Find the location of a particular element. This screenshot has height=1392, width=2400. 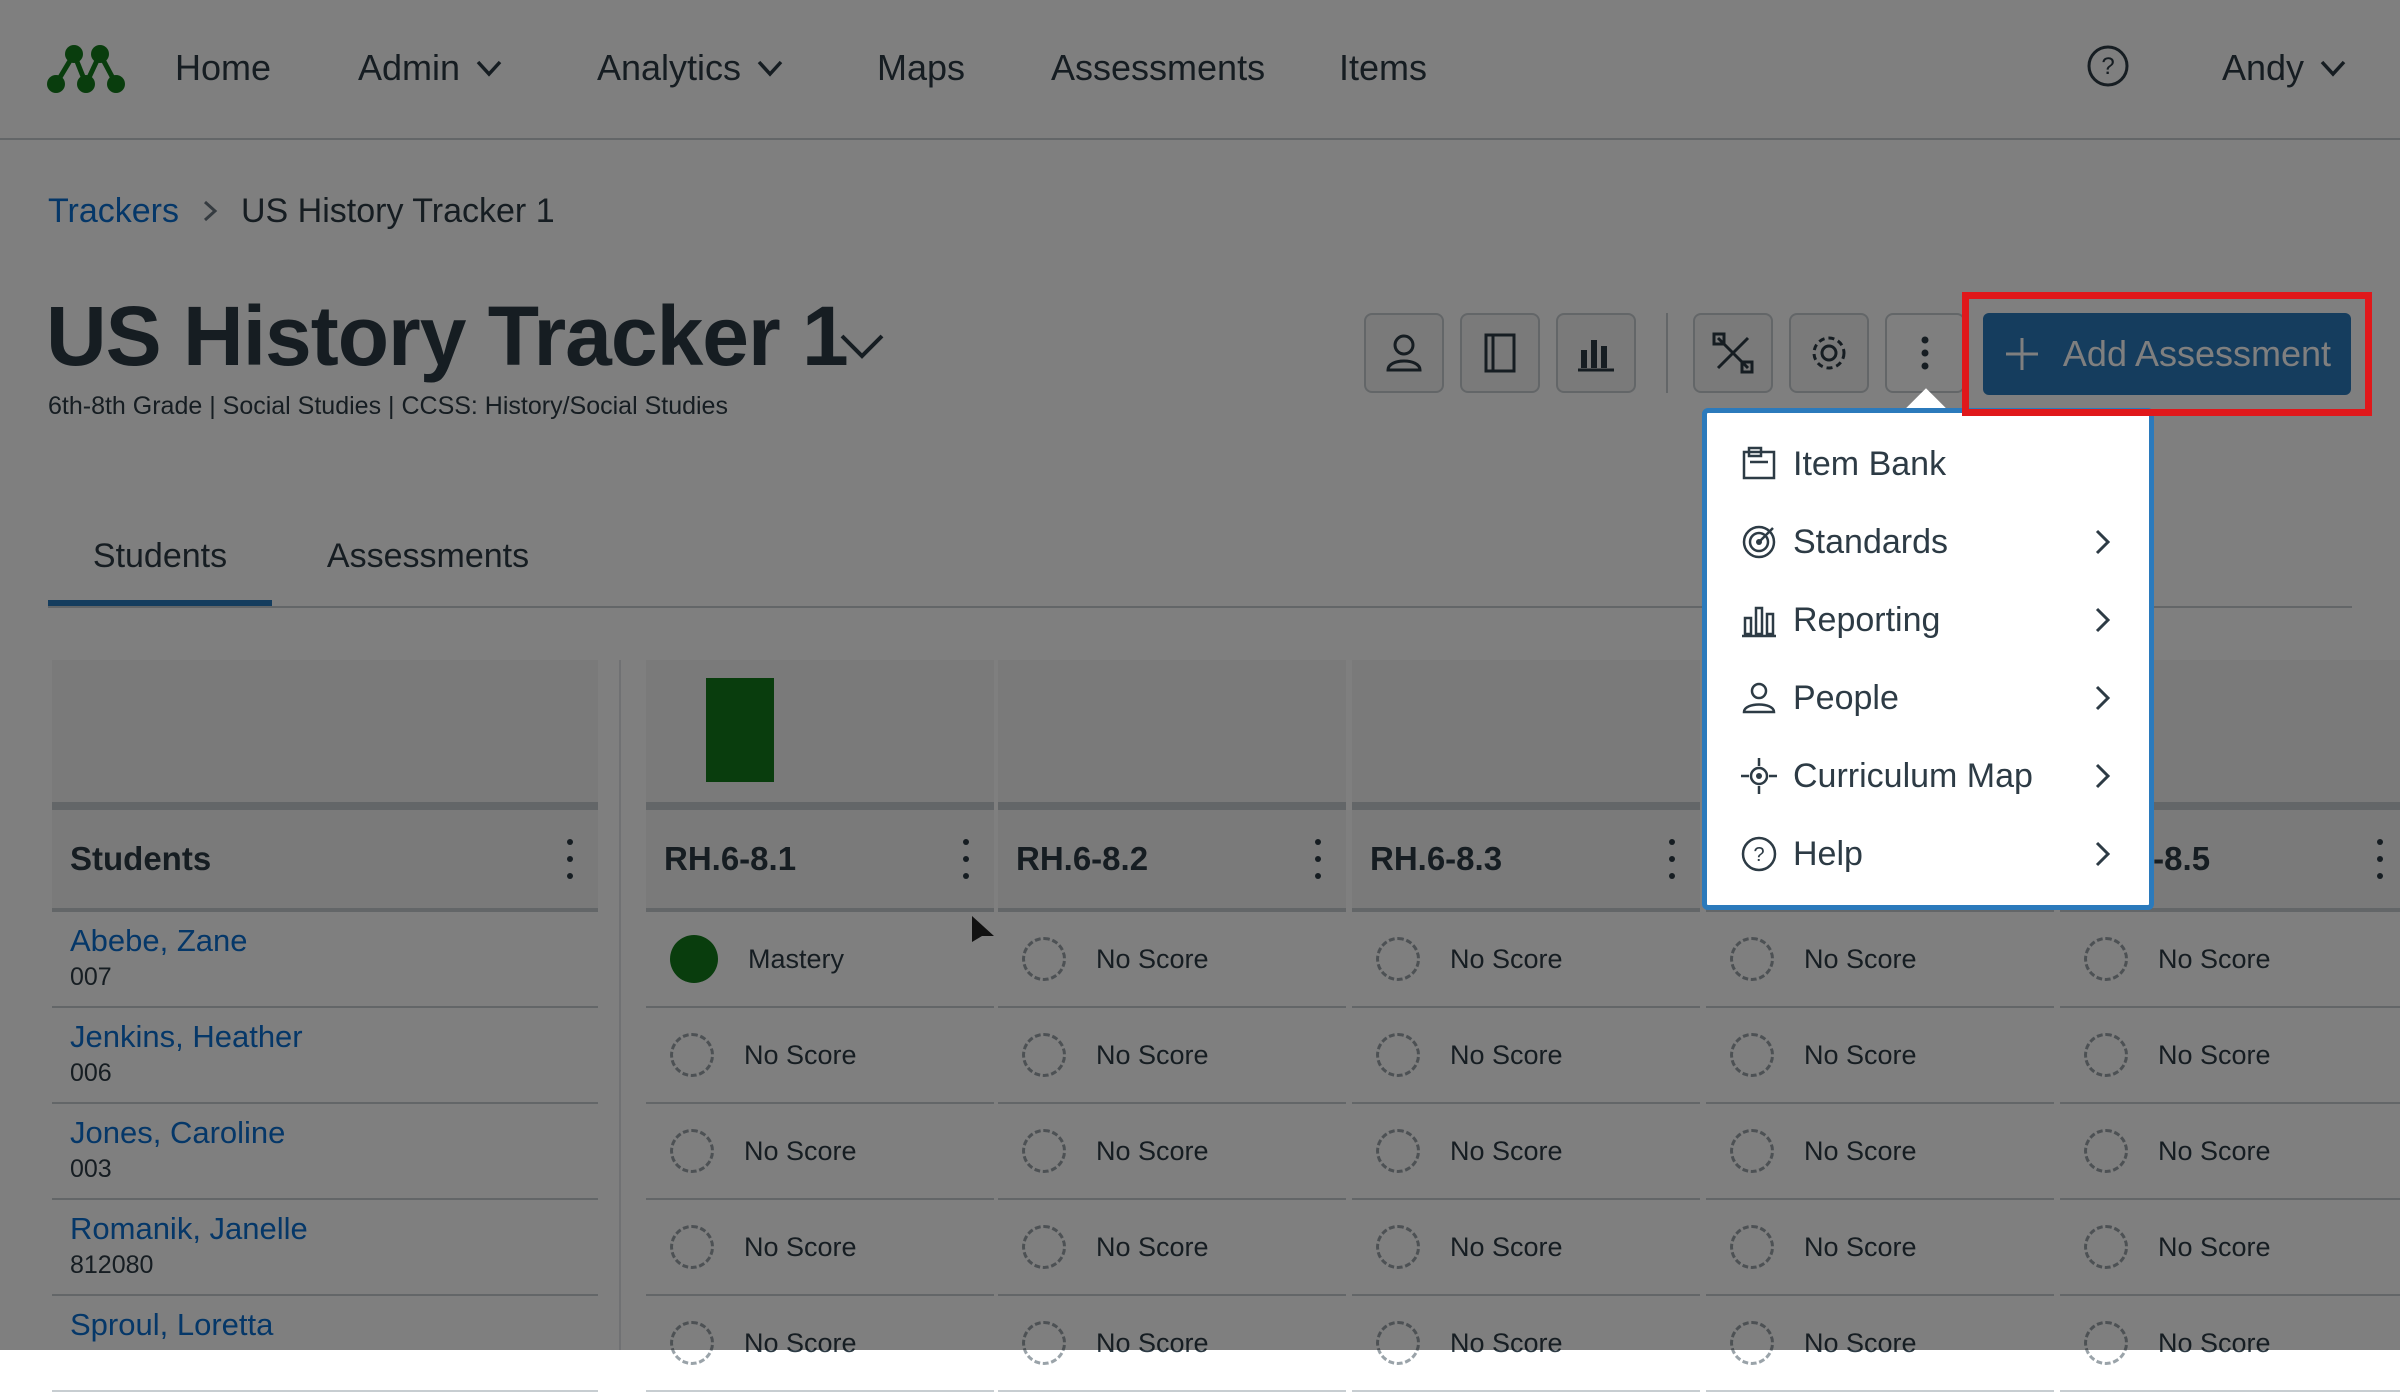

menu-item-item-bank: Item Bank is located at coordinates (1928, 464).